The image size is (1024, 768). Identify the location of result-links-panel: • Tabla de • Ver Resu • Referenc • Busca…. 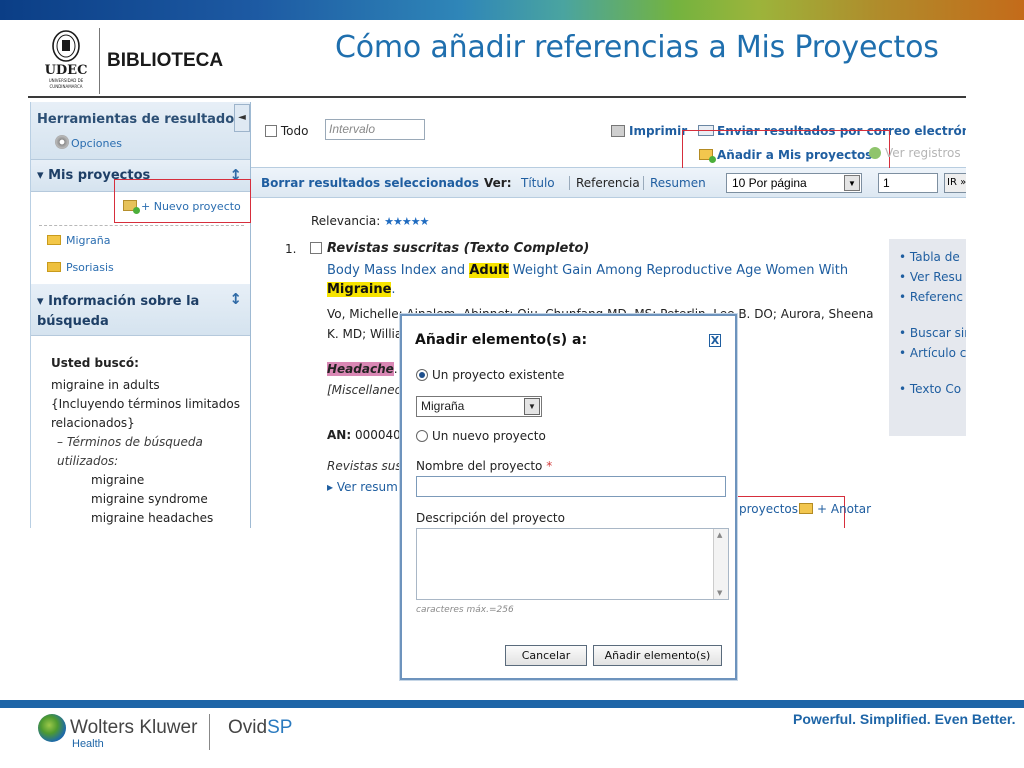
(927, 337).